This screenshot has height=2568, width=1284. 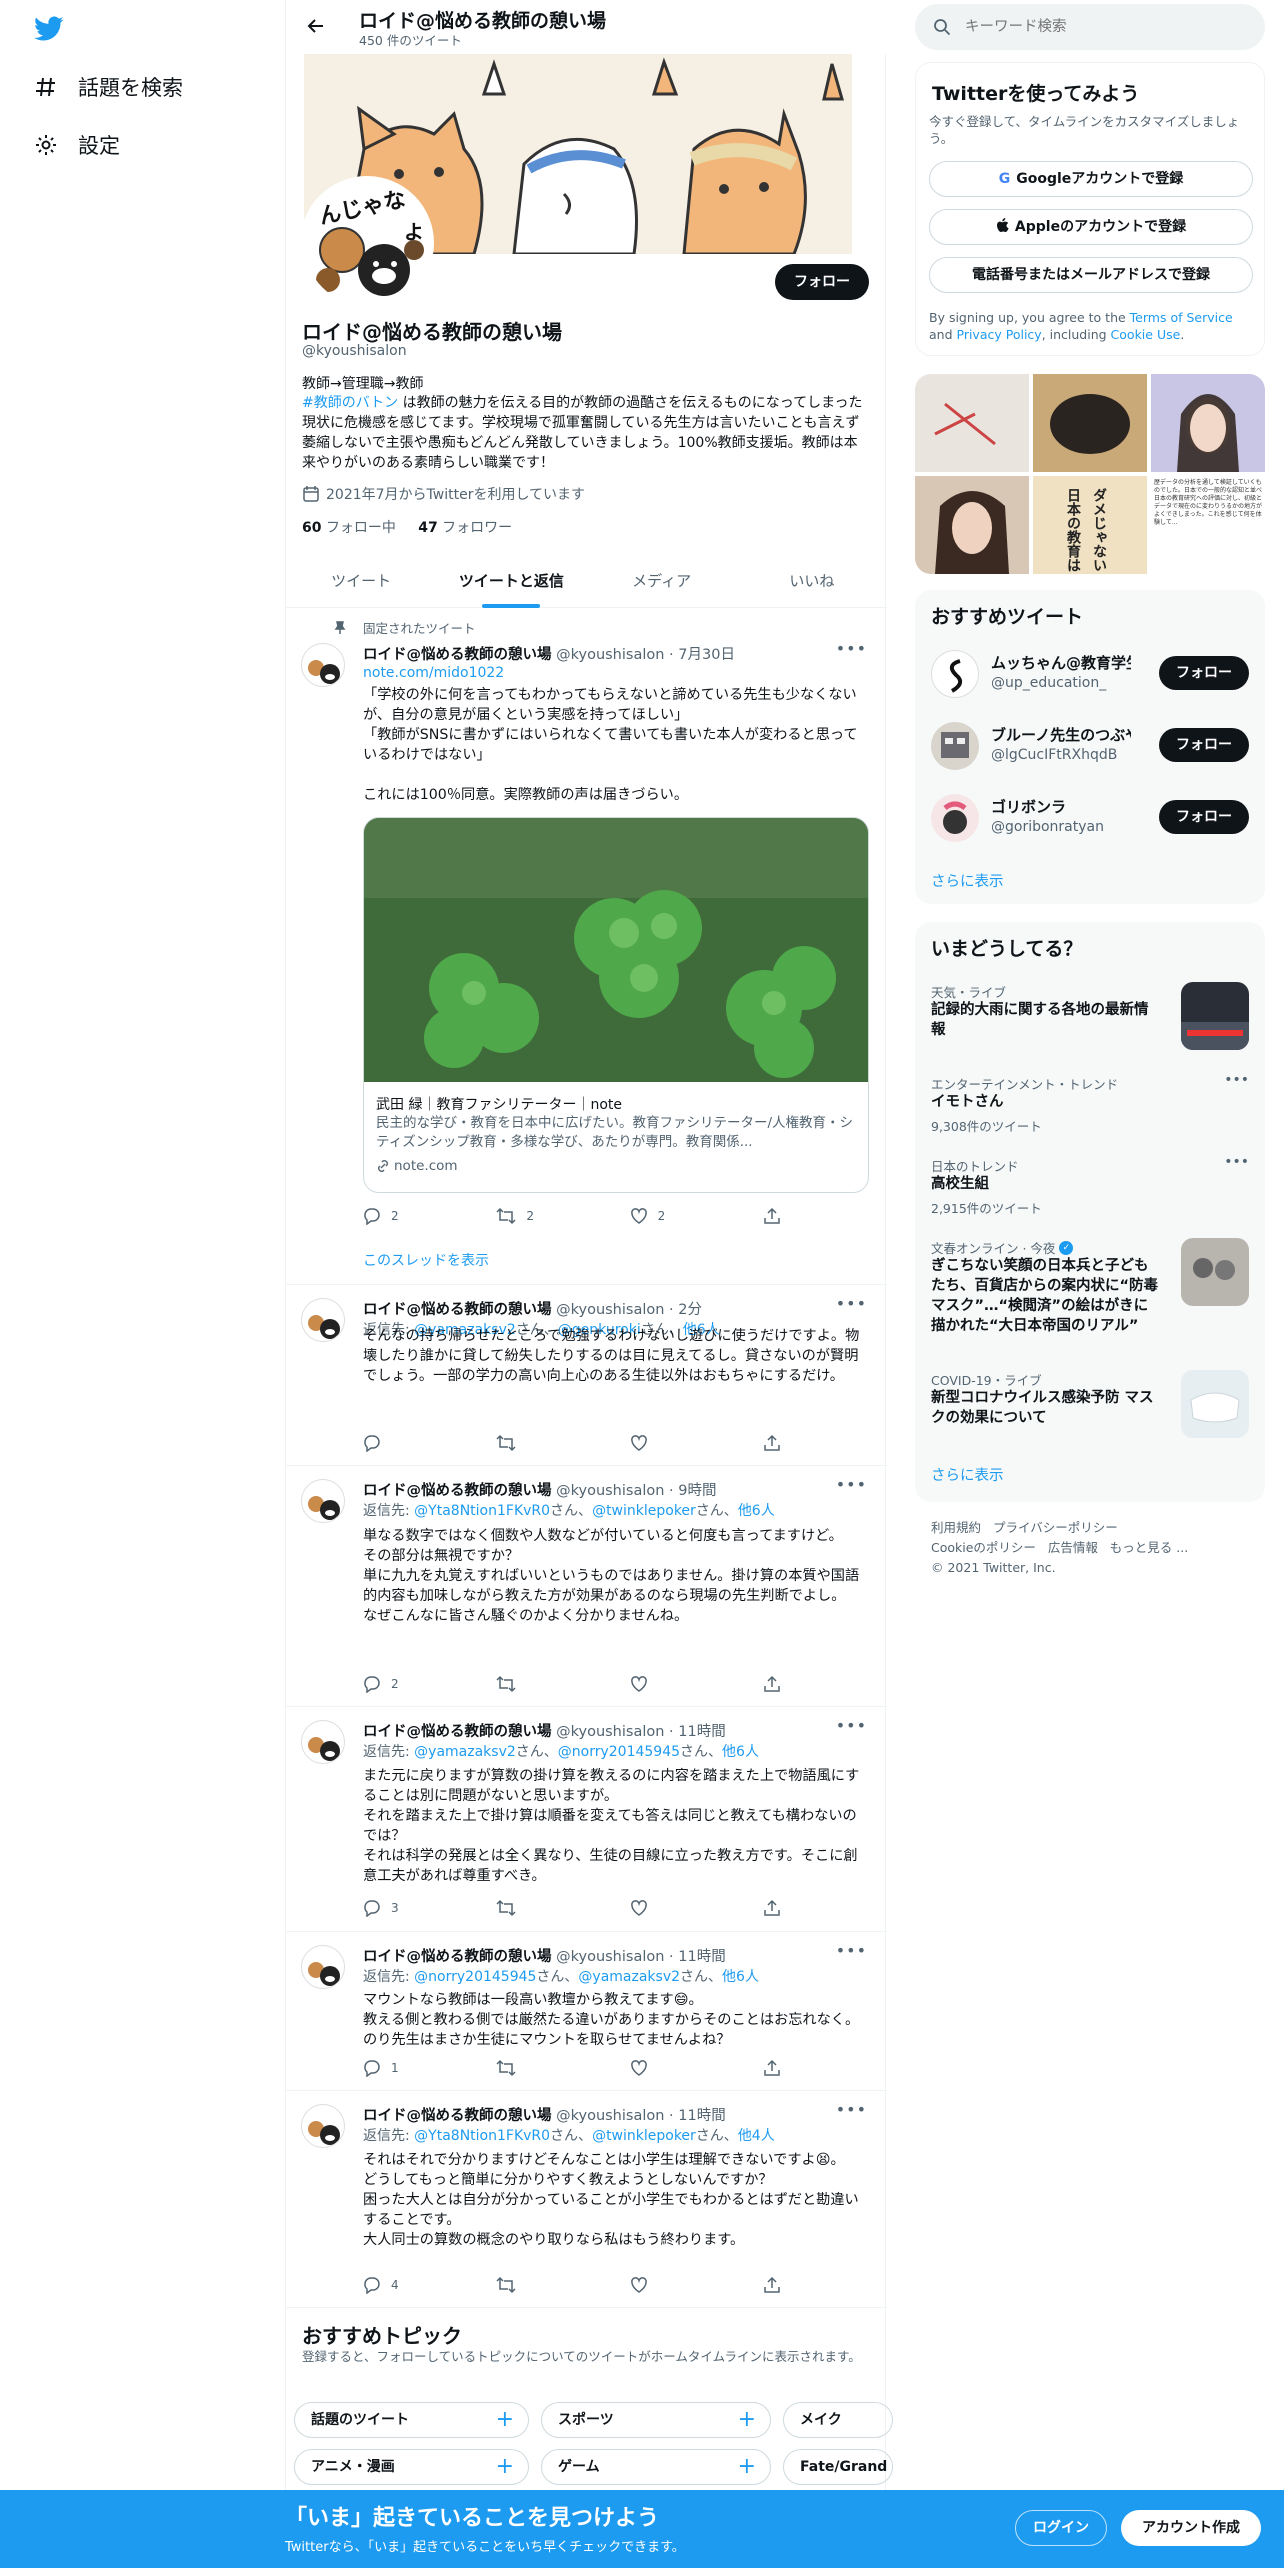 What do you see at coordinates (546, 1216) in the screenshot?
I see `retweet-button: 2` at bounding box center [546, 1216].